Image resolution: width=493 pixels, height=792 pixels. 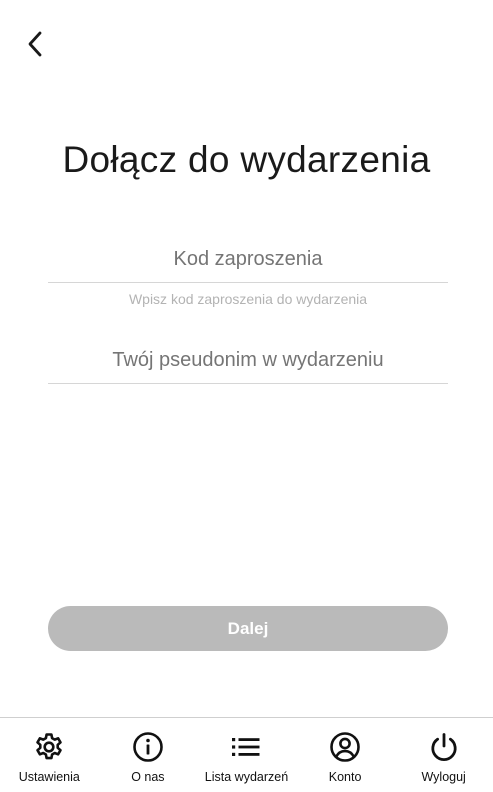 I want to click on nickname-field, so click(x=248, y=366).